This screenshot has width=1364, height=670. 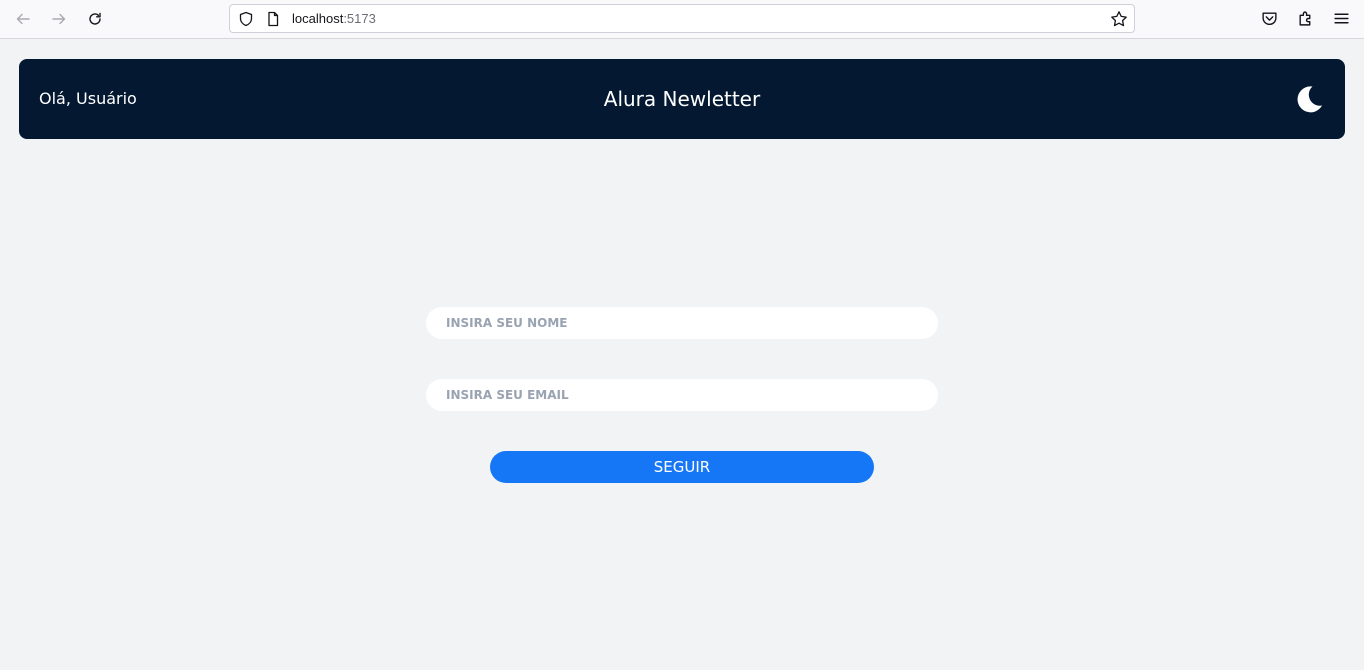 What do you see at coordinates (682, 323) in the screenshot?
I see `name-input` at bounding box center [682, 323].